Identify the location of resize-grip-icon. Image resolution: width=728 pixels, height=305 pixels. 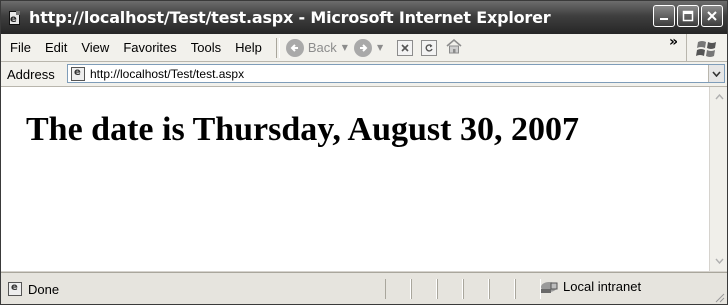
(719, 297).